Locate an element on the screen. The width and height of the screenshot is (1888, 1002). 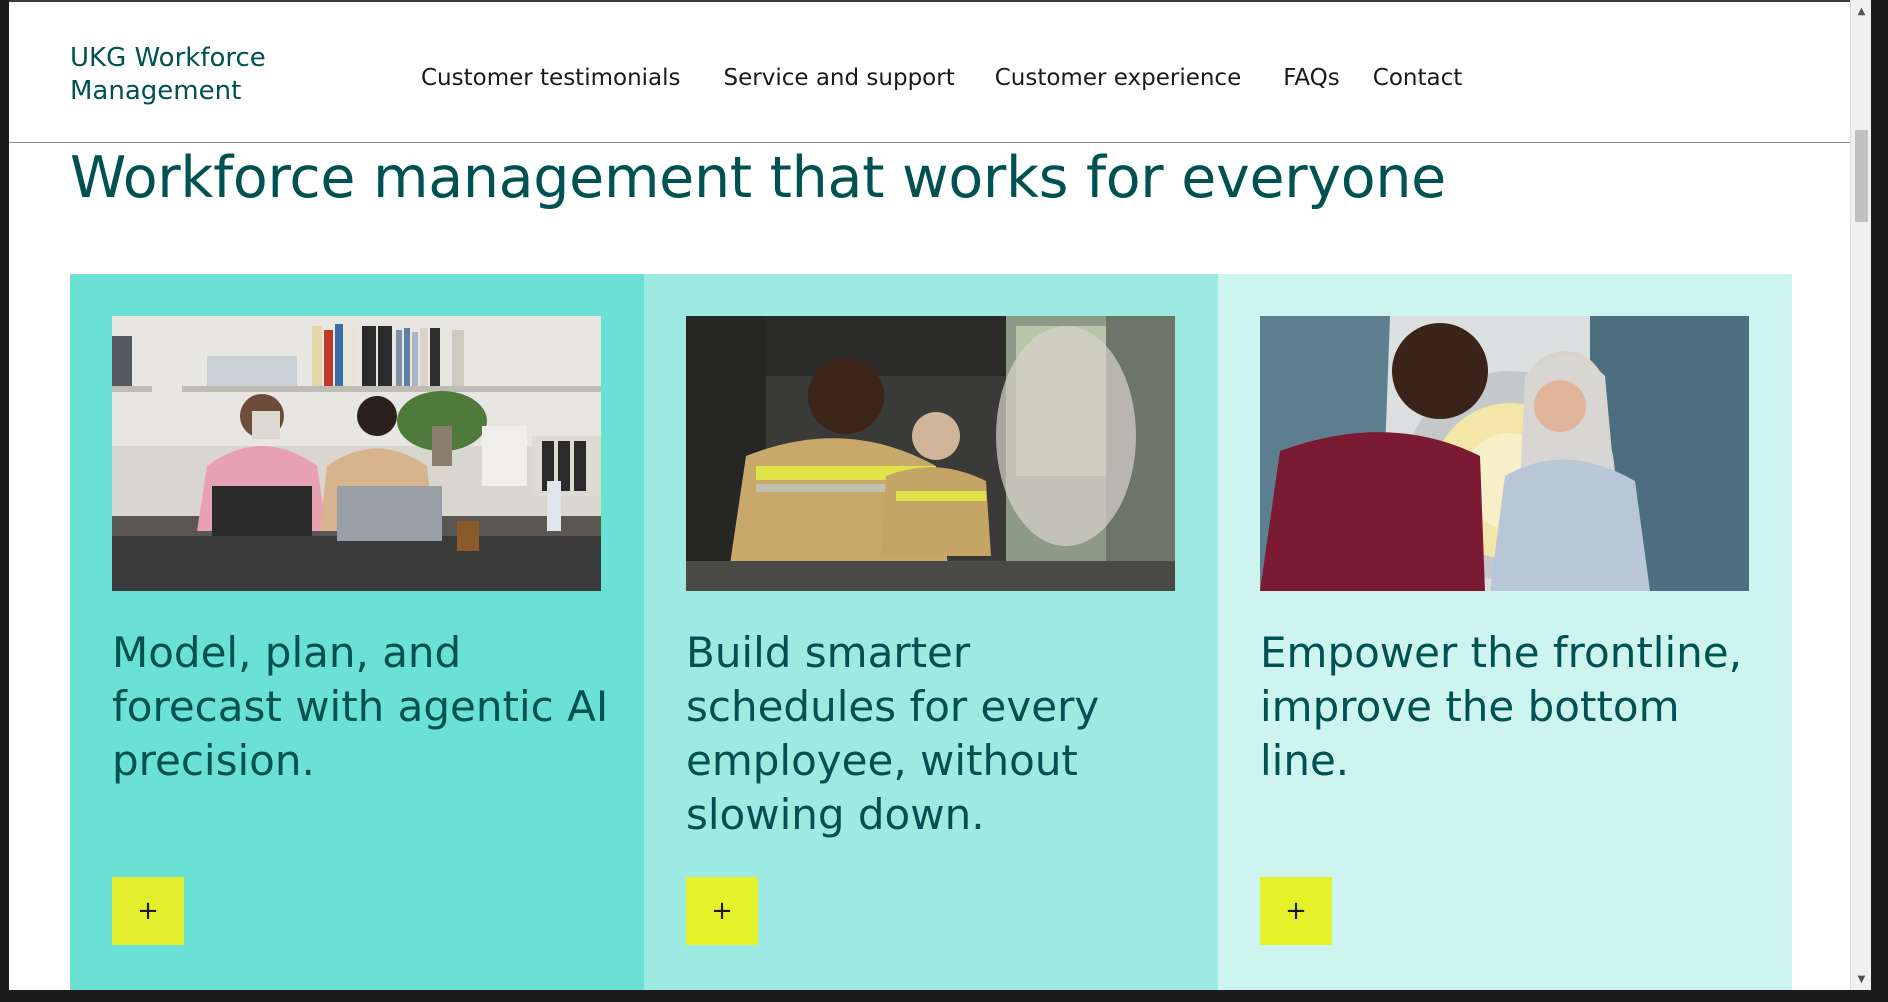
nav-service-and-support: Service and support is located at coordinates (839, 78).